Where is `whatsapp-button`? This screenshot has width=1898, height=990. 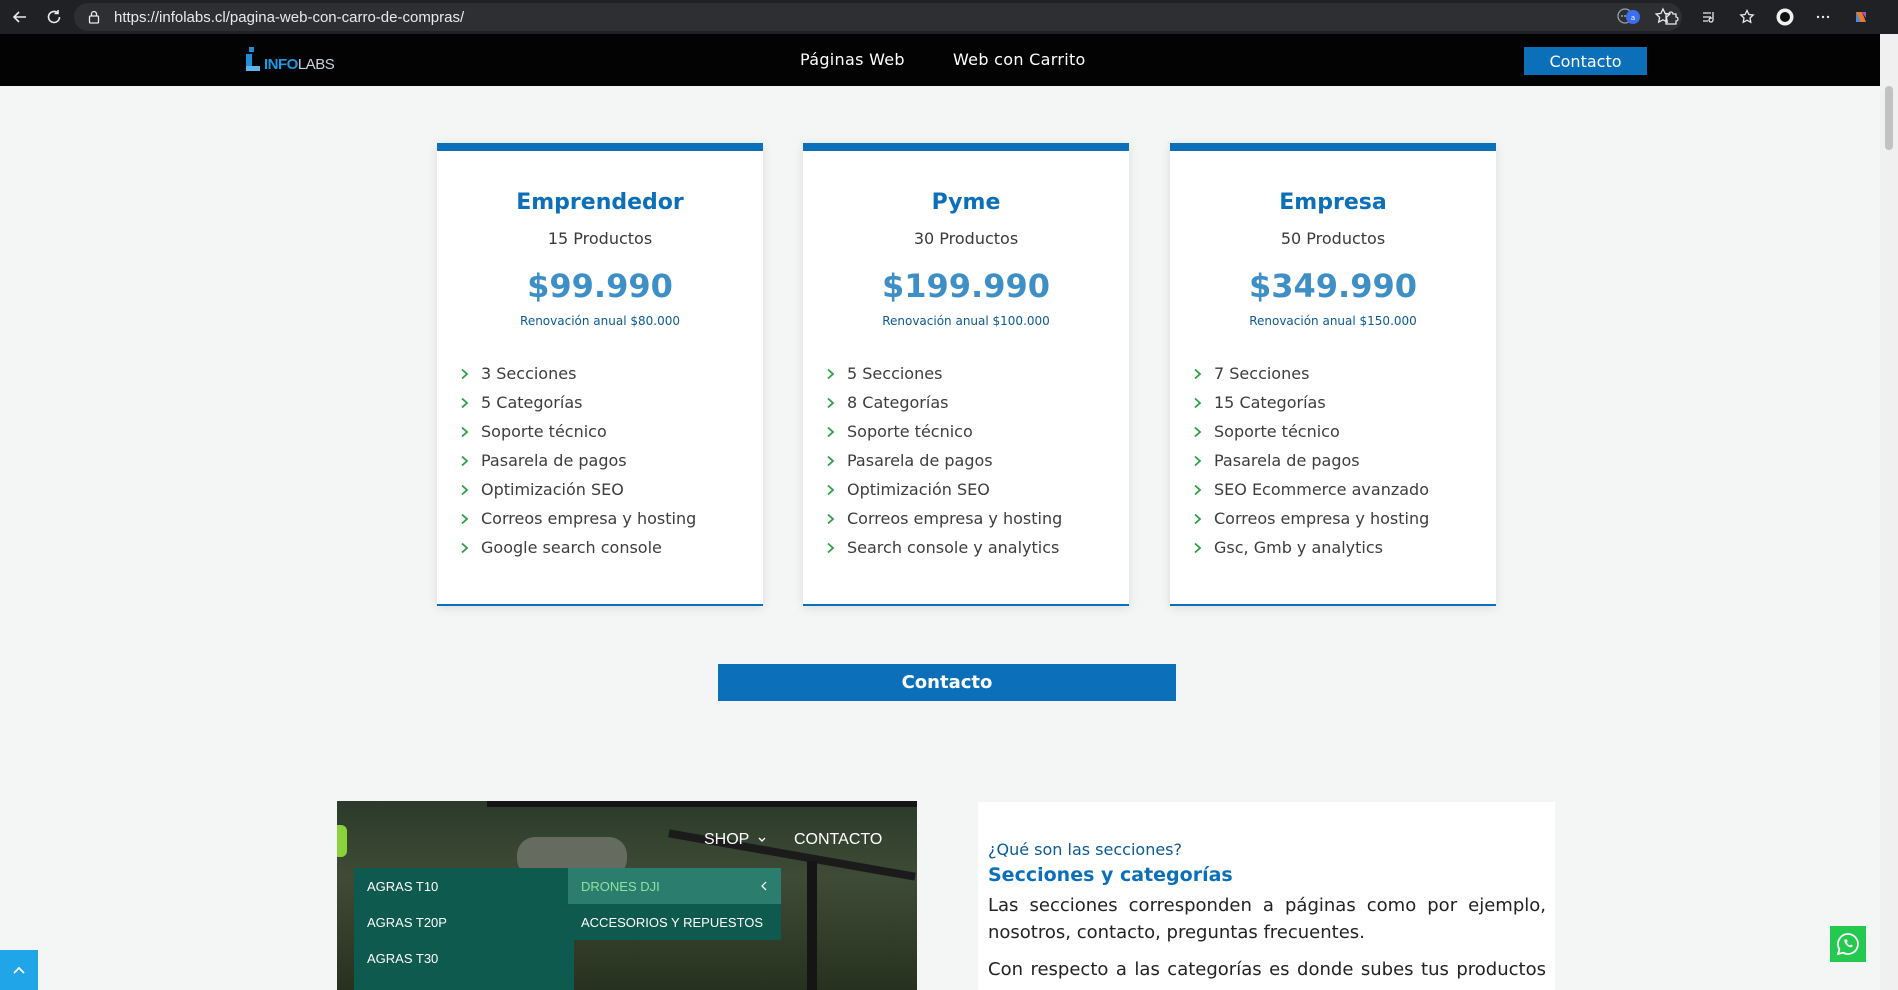
whatsapp-button is located at coordinates (1848, 944).